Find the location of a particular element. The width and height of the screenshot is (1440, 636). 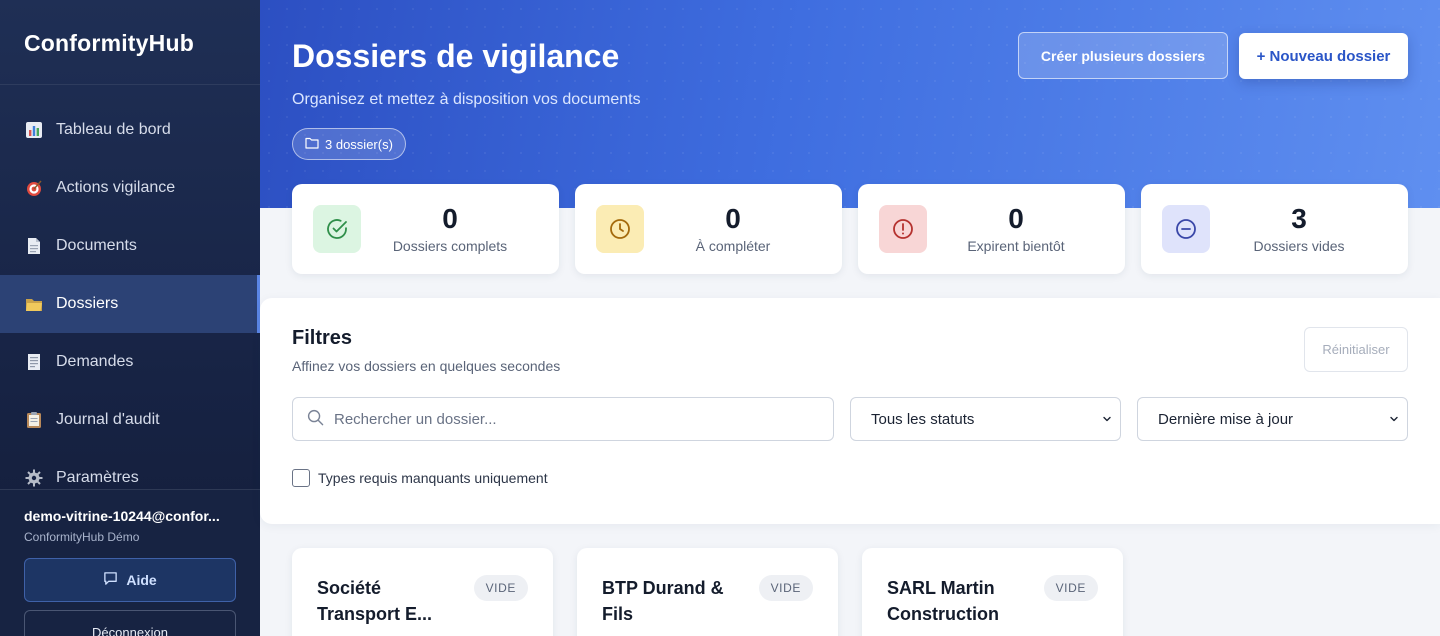

sidebar-item-label: Demandes is located at coordinates (95, 361).